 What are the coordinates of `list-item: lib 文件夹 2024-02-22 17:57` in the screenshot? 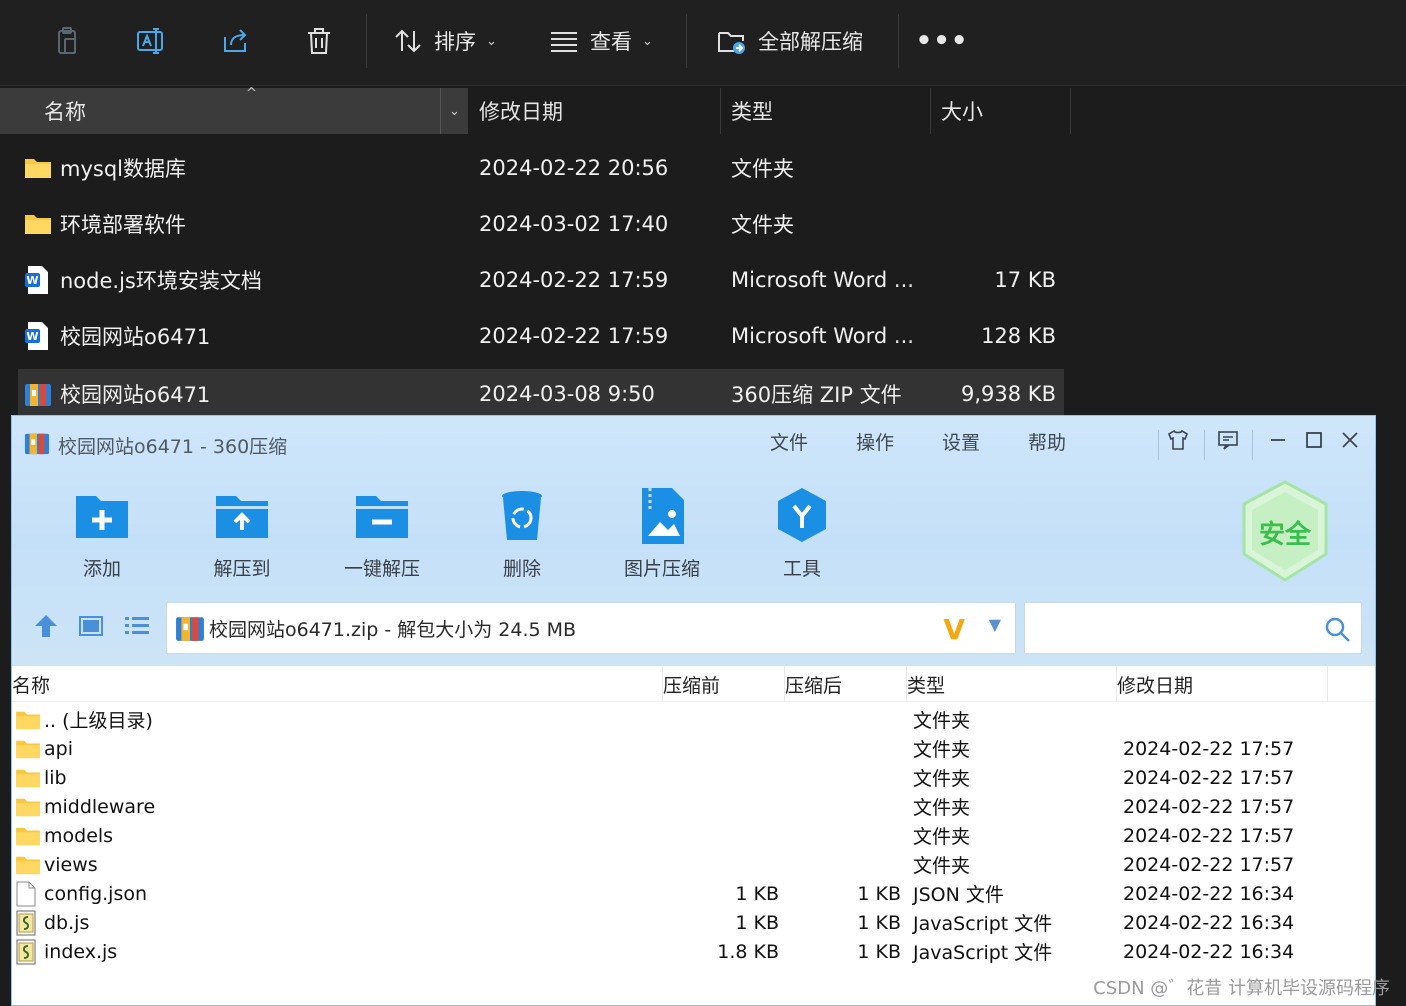 It's located at (693, 777).